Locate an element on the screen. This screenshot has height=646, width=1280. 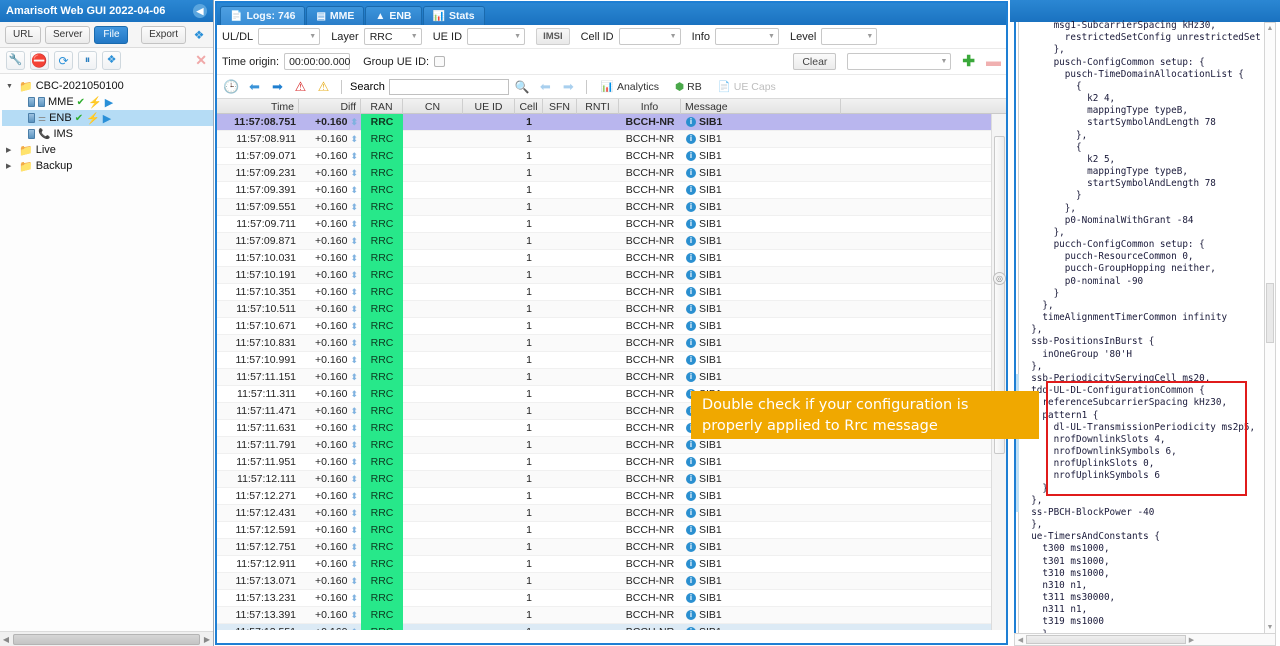
level-select: ▼ is located at coordinates (849, 36).